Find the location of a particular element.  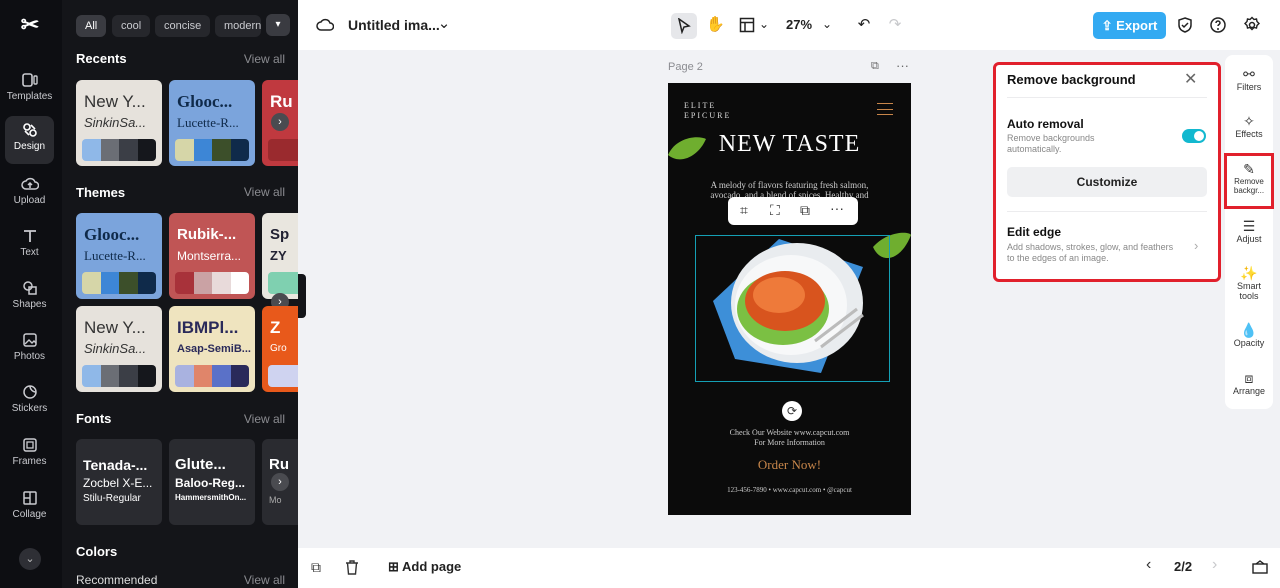

undo-icon: ↶ is located at coordinates (864, 25).